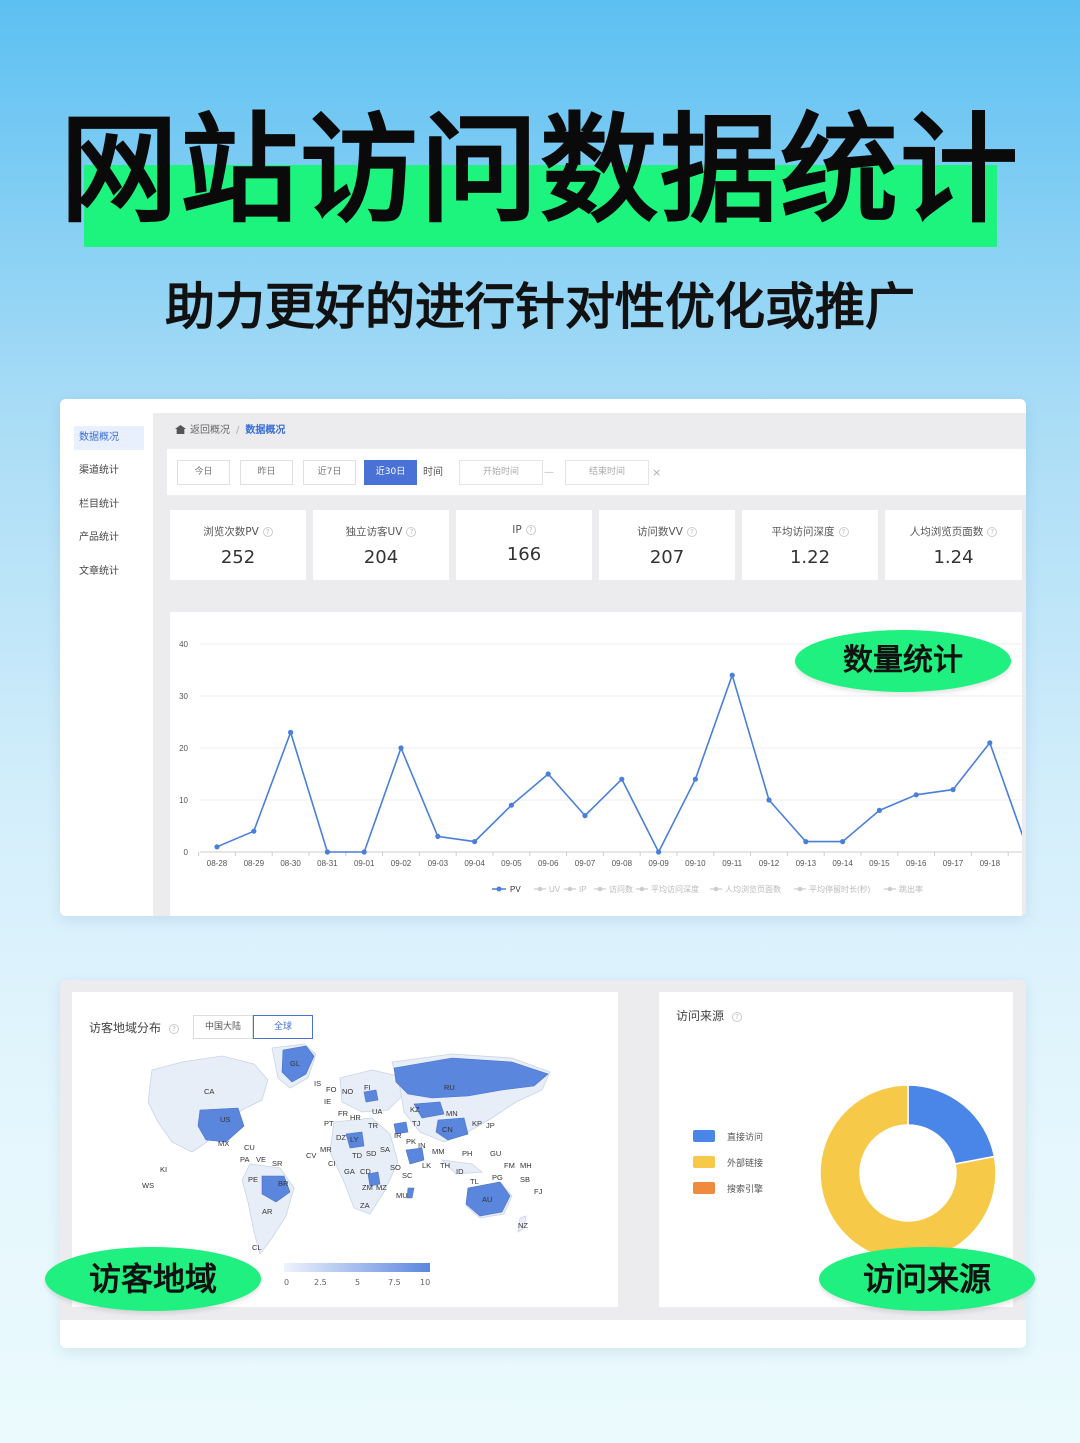 The image size is (1080, 1443). I want to click on map-country-label: TL, so click(474, 1181).